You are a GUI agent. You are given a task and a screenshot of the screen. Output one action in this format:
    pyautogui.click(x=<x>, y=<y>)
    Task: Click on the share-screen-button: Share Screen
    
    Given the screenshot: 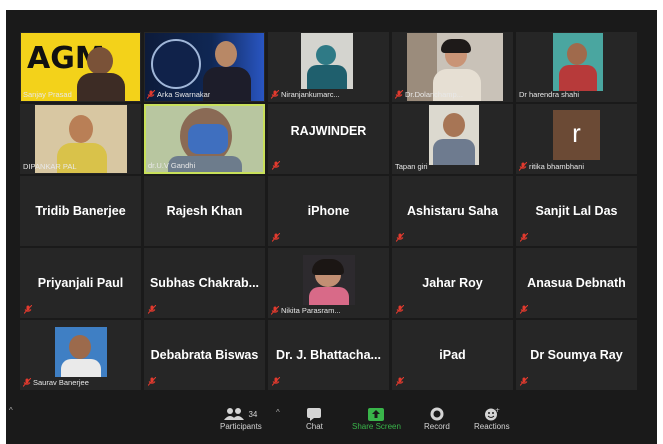 What is the action you would take?
    pyautogui.click(x=376, y=418)
    